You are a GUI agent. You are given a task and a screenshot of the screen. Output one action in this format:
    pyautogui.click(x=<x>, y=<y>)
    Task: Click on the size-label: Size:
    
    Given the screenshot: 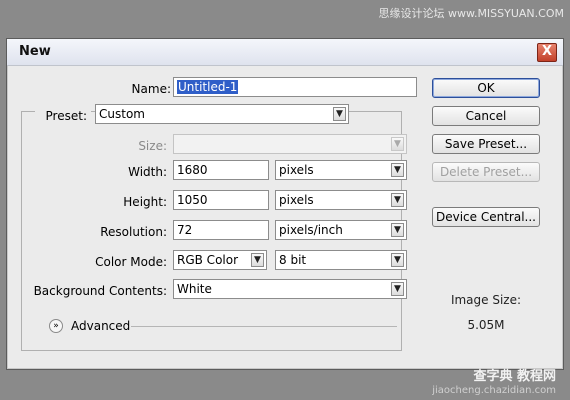 What is the action you would take?
    pyautogui.click(x=152, y=146)
    